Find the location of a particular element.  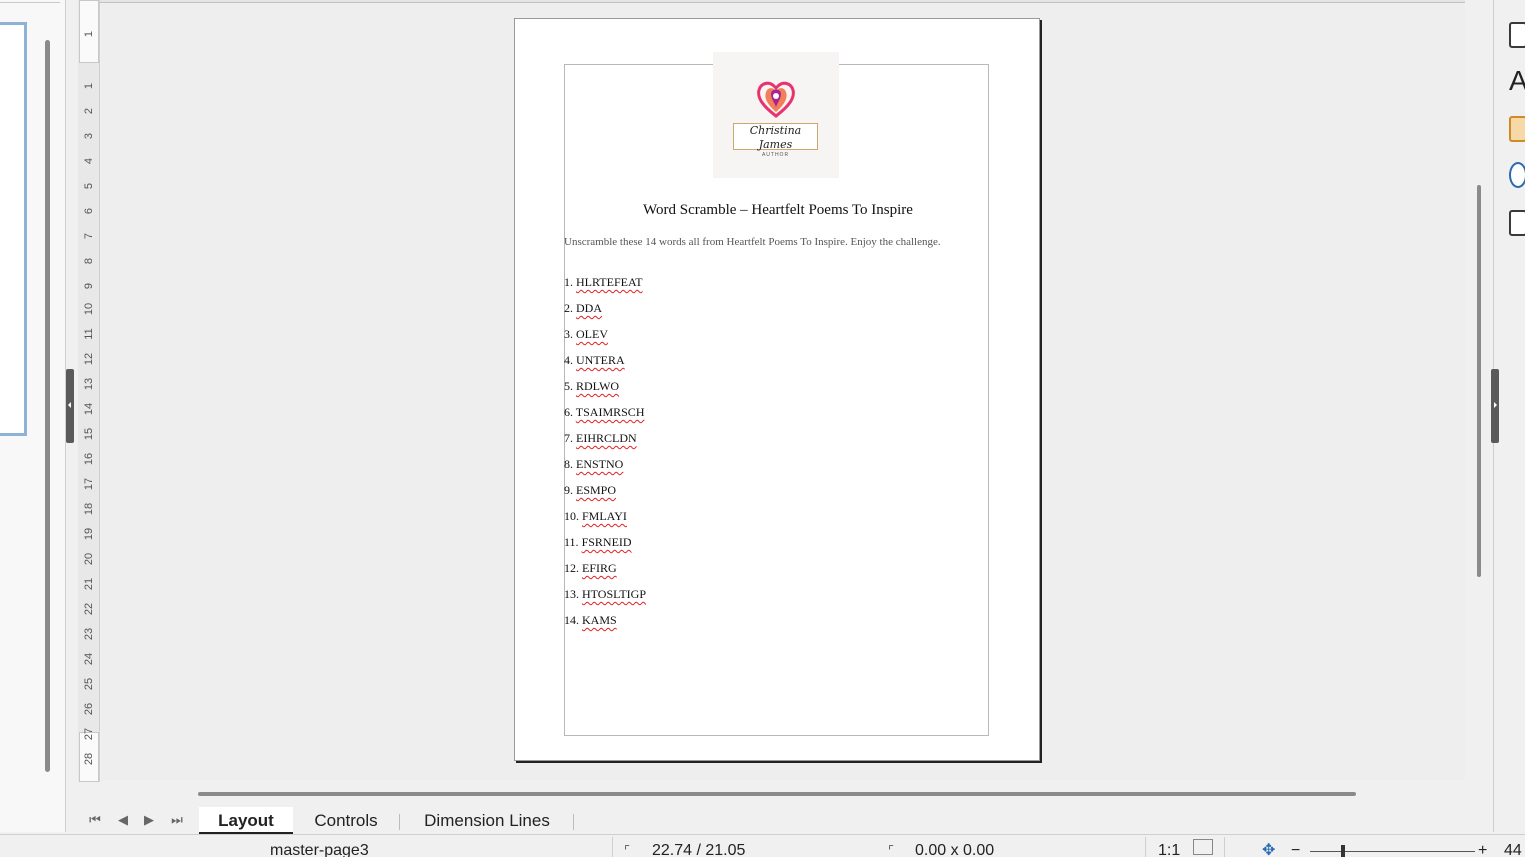

canvas-horizontal-scrollbar is located at coordinates (777, 794).